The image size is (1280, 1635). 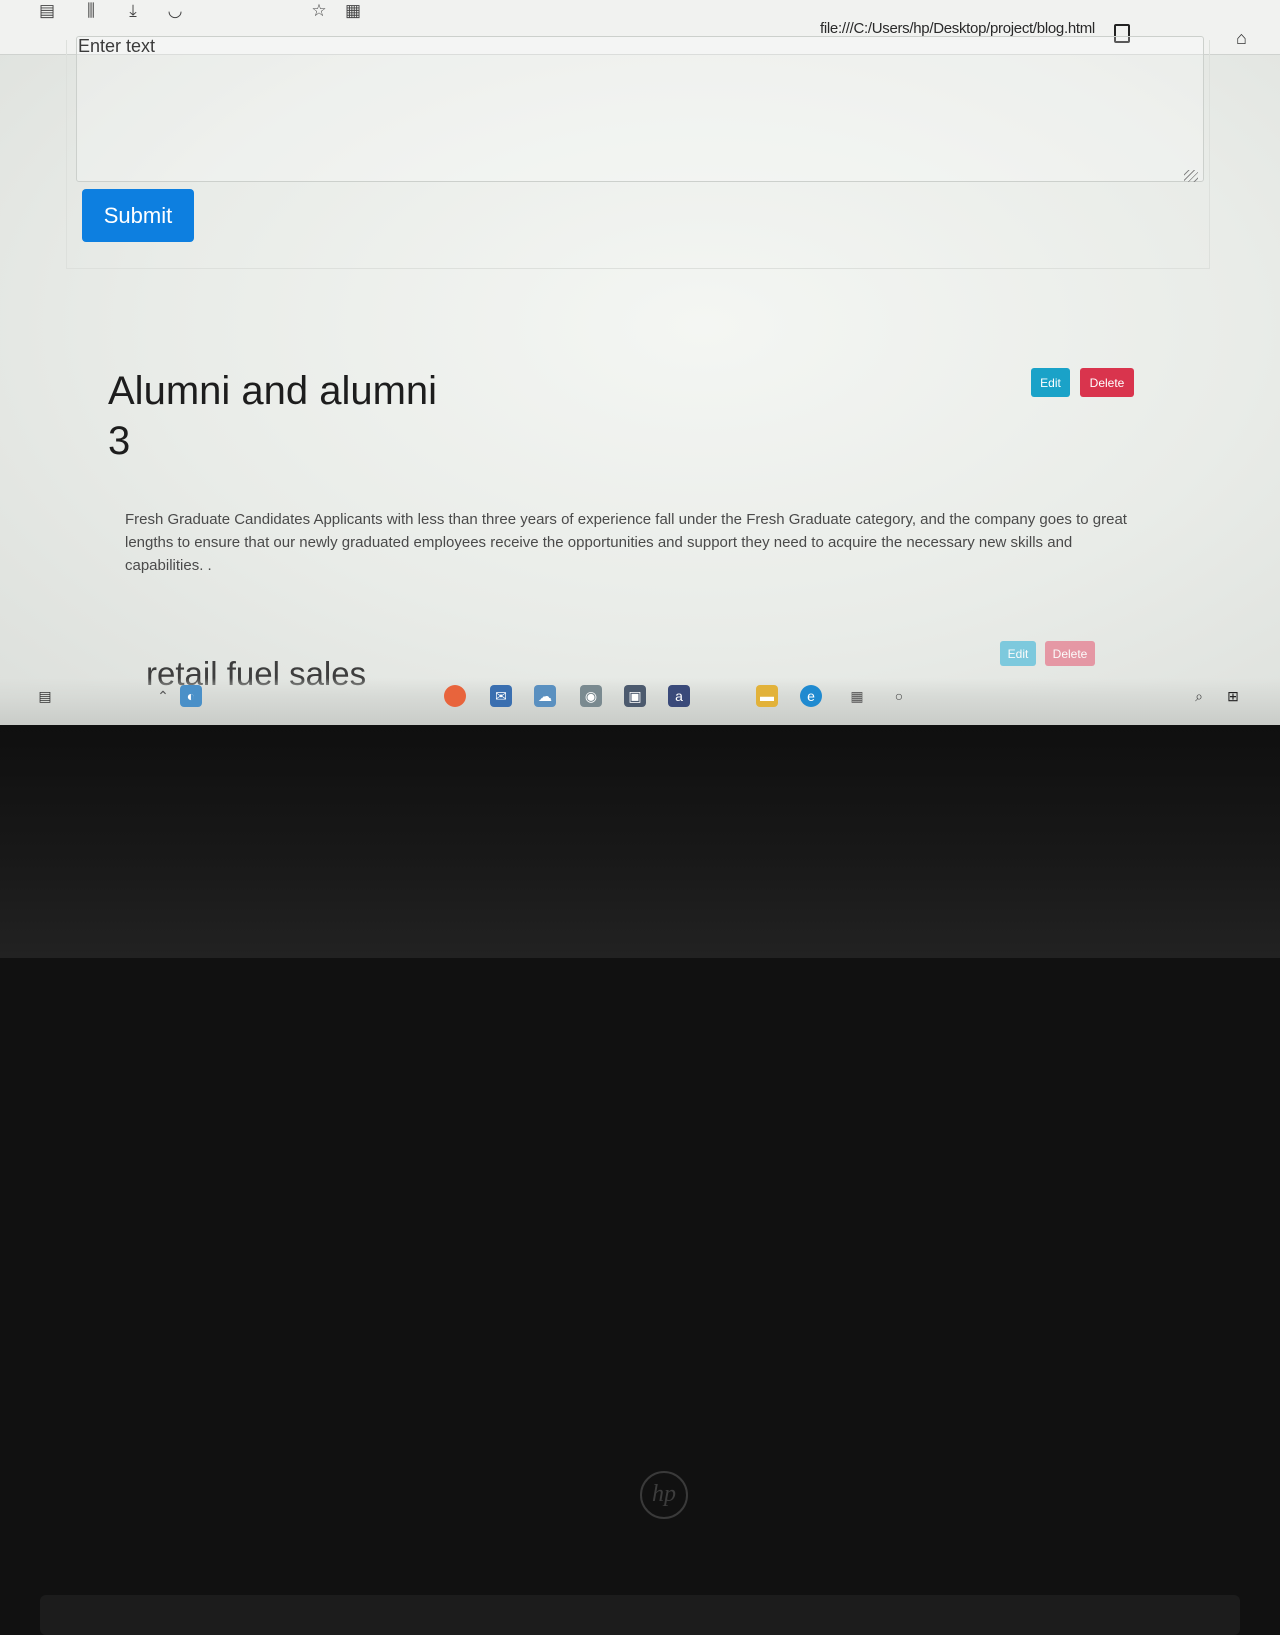 What do you see at coordinates (138, 215) in the screenshot?
I see `submit-button: Submit` at bounding box center [138, 215].